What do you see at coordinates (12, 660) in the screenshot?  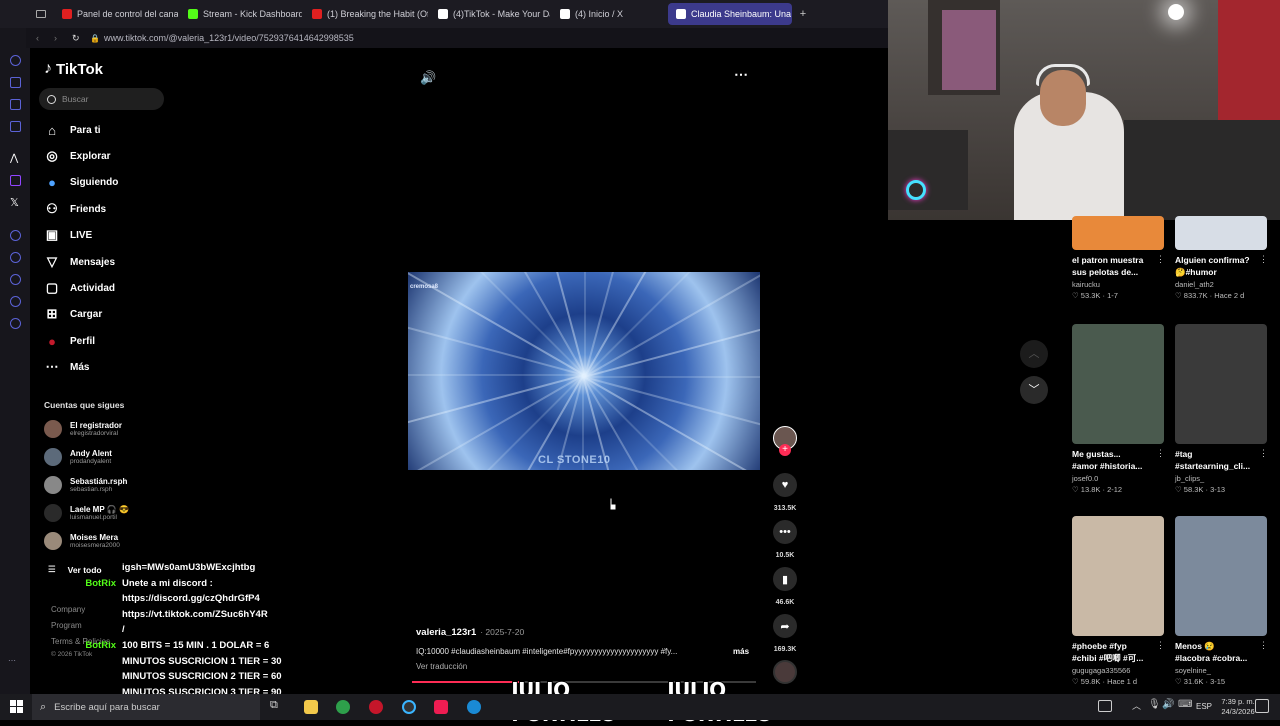 I see `more-dots-icon: ⋯` at bounding box center [12, 660].